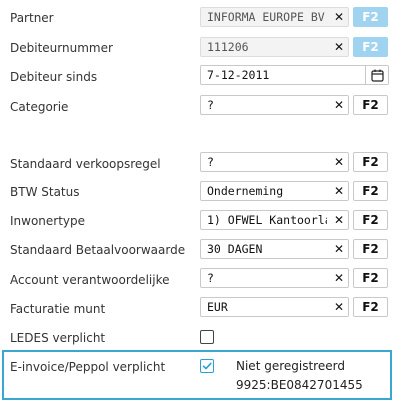 The image size is (404, 413). I want to click on debiteur-sinds-field: 7-12-2011, so click(294, 75).